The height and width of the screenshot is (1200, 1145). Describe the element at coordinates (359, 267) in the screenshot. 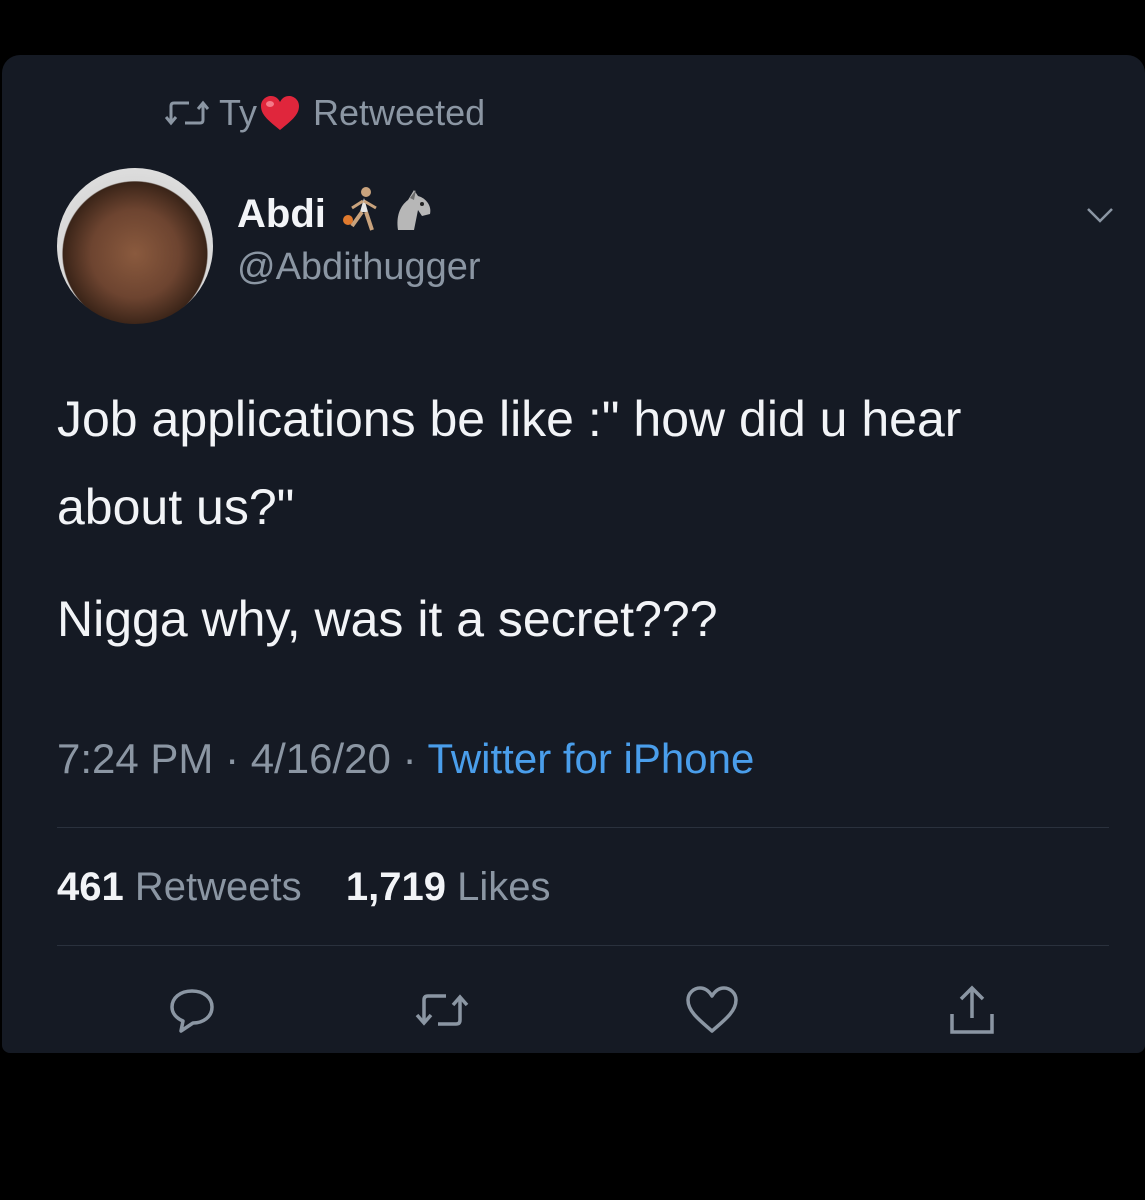

I see `user-handle: @Abdithugger` at that location.